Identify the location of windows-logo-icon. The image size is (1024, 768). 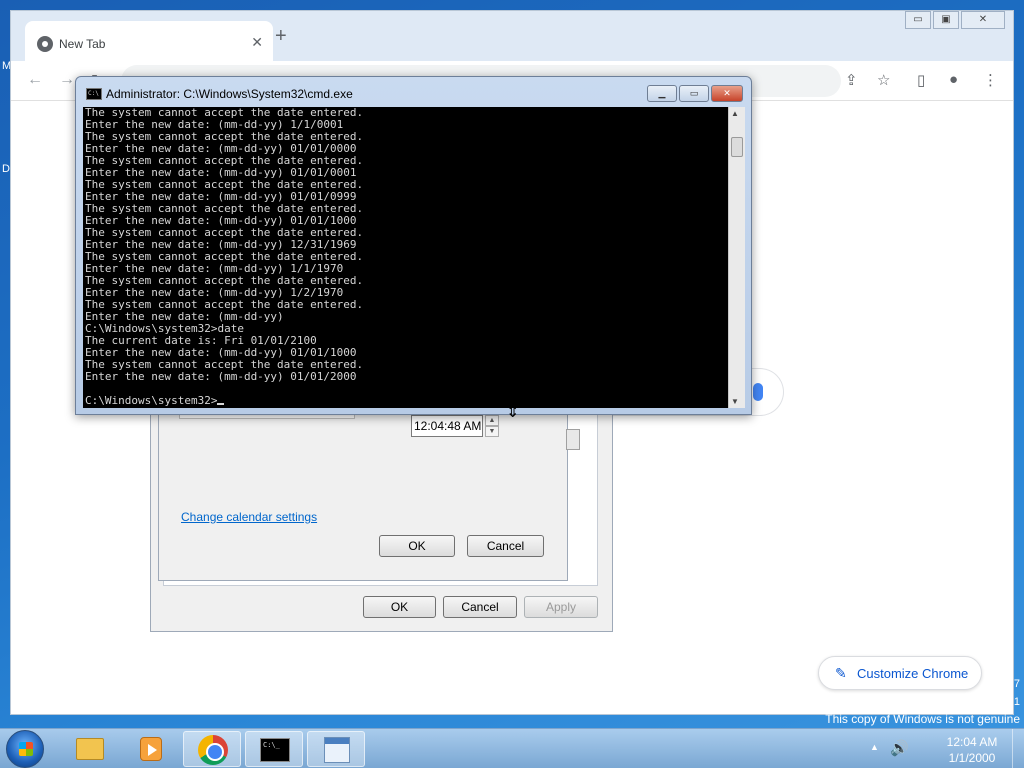
(26, 749).